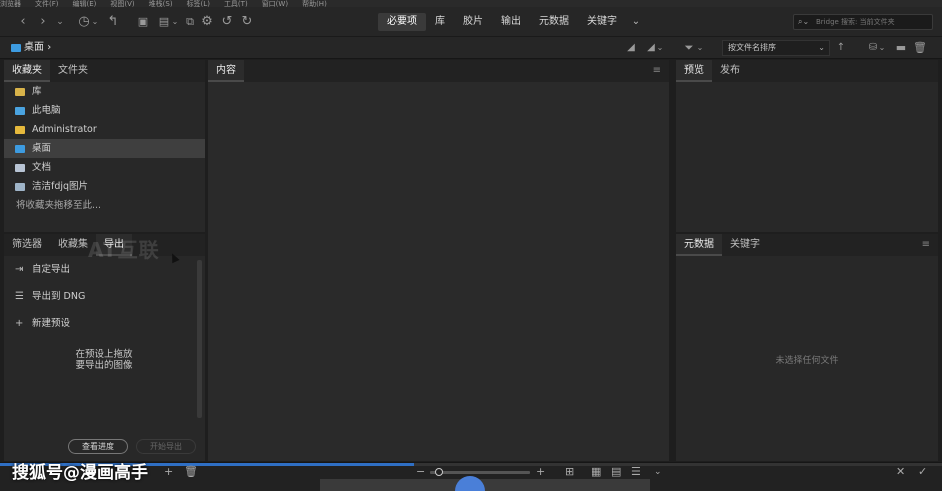 The image size is (942, 491). What do you see at coordinates (168, 472) in the screenshot?
I see `add-preset-icon: +` at bounding box center [168, 472].